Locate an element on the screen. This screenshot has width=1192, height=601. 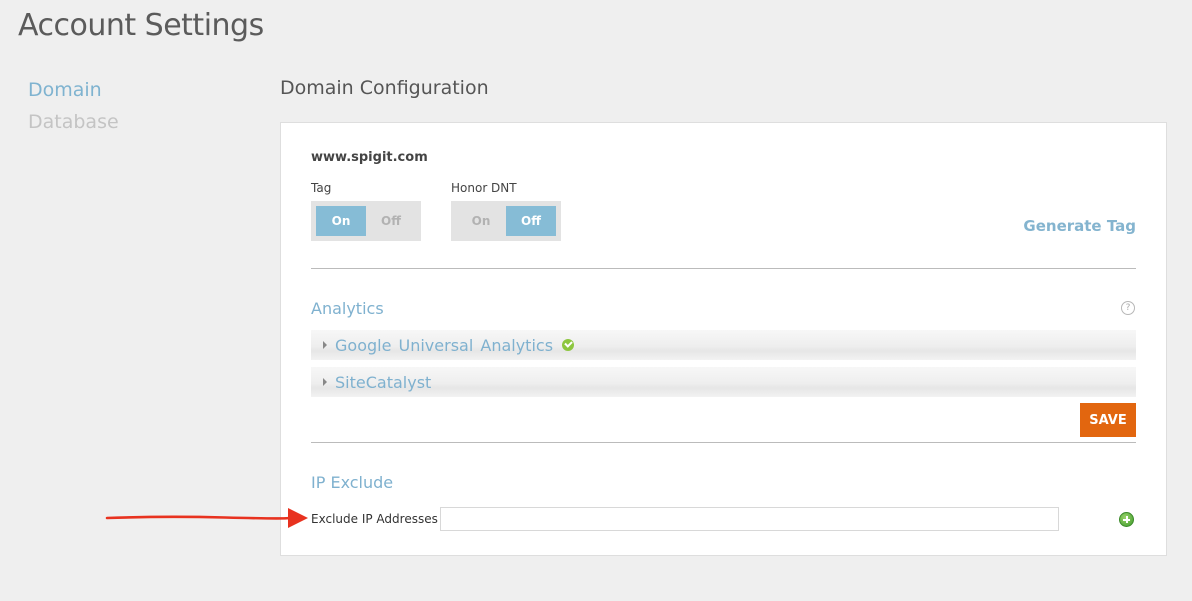
domain-name: www.spigit.com is located at coordinates (369, 157).